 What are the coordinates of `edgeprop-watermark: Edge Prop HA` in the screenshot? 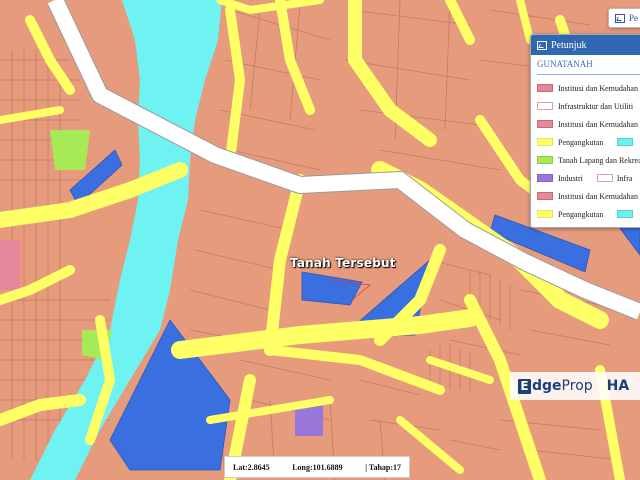 It's located at (575, 386).